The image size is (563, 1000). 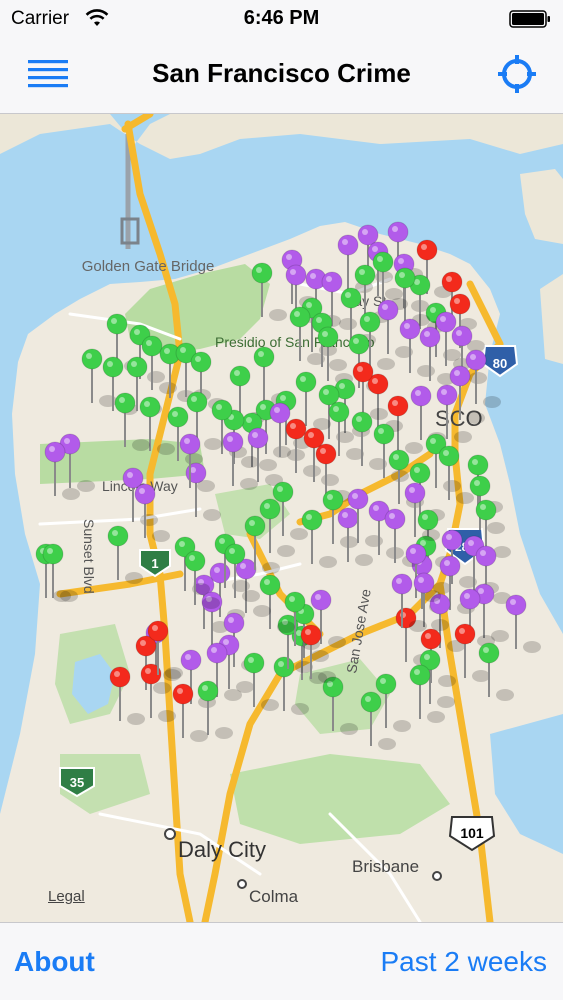 I want to click on hwy-101-label: 101, so click(x=472, y=833).